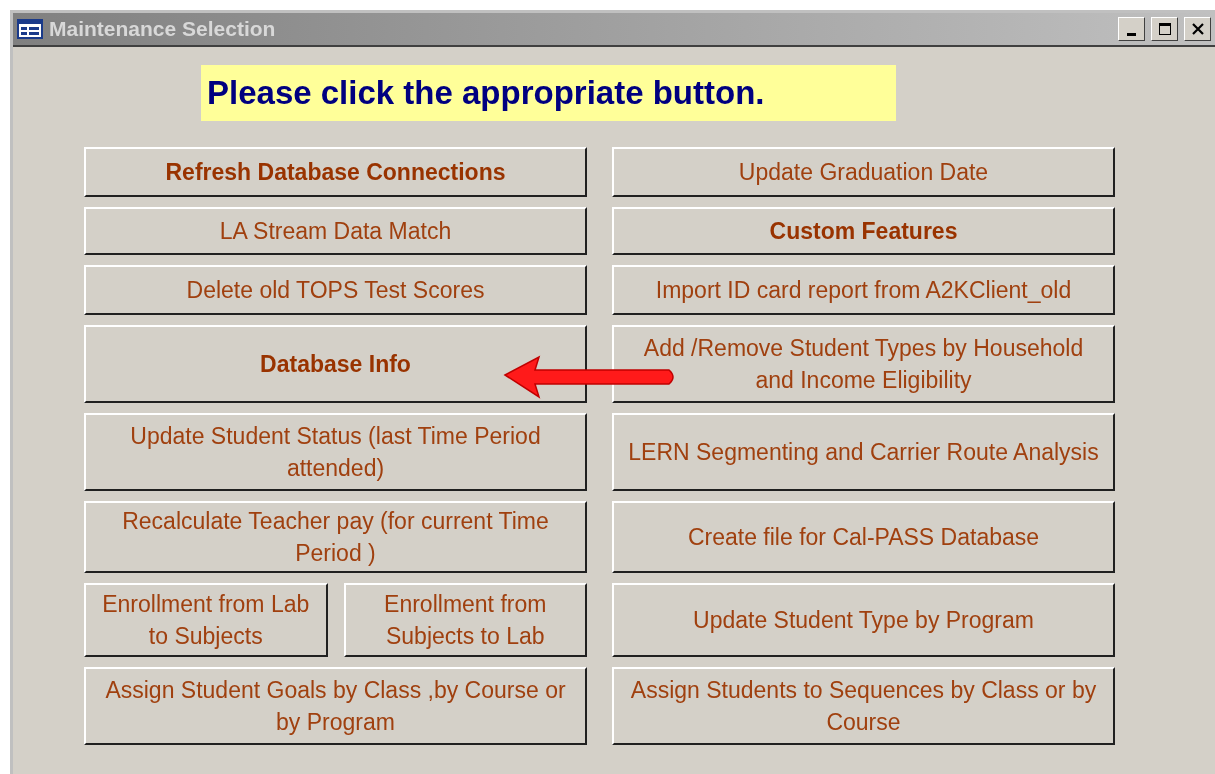 This screenshot has height=774, width=1215. Describe the element at coordinates (335, 290) in the screenshot. I see `menu-button: Delete old TOPS Test Scores` at that location.